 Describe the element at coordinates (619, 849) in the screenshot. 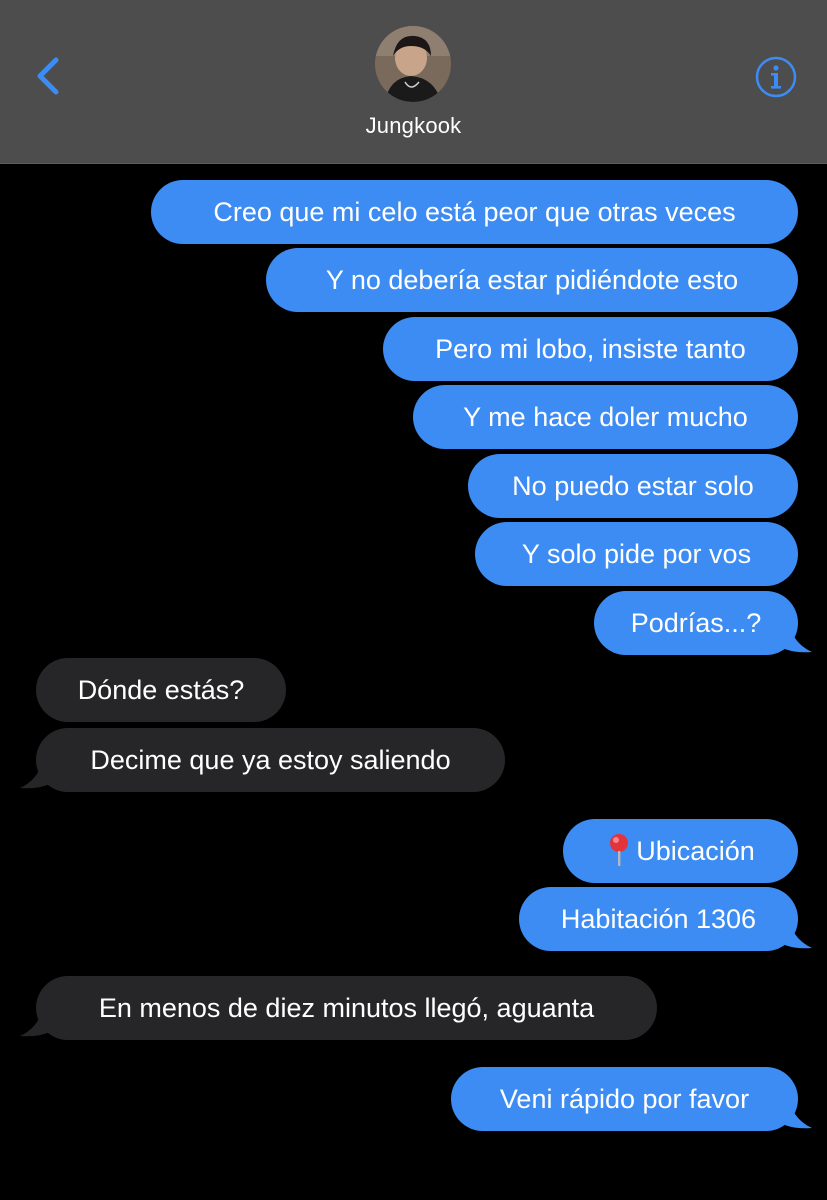

I see `pushpin-icon` at that location.